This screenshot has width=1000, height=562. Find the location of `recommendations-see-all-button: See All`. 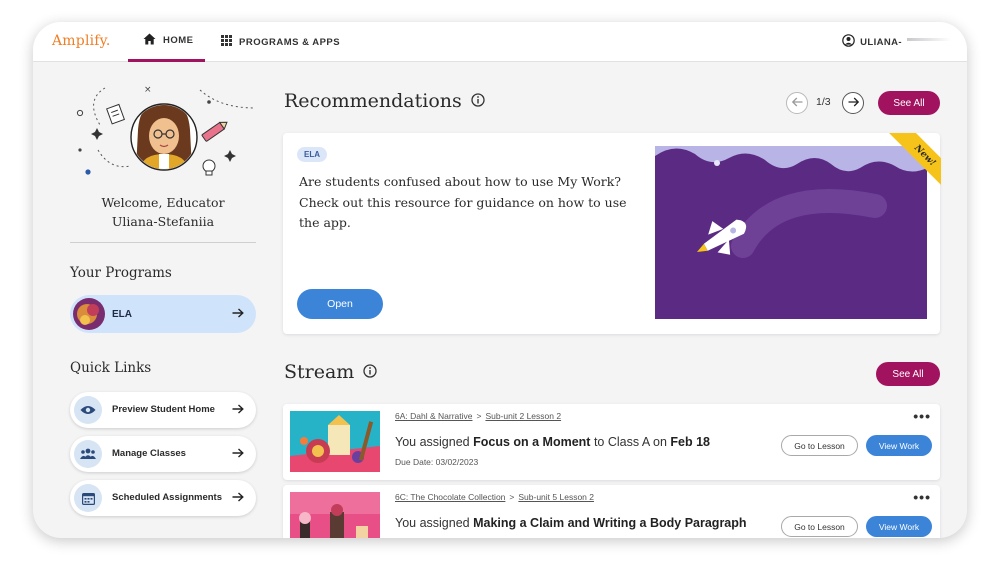

recommendations-see-all-button: See All is located at coordinates (909, 103).